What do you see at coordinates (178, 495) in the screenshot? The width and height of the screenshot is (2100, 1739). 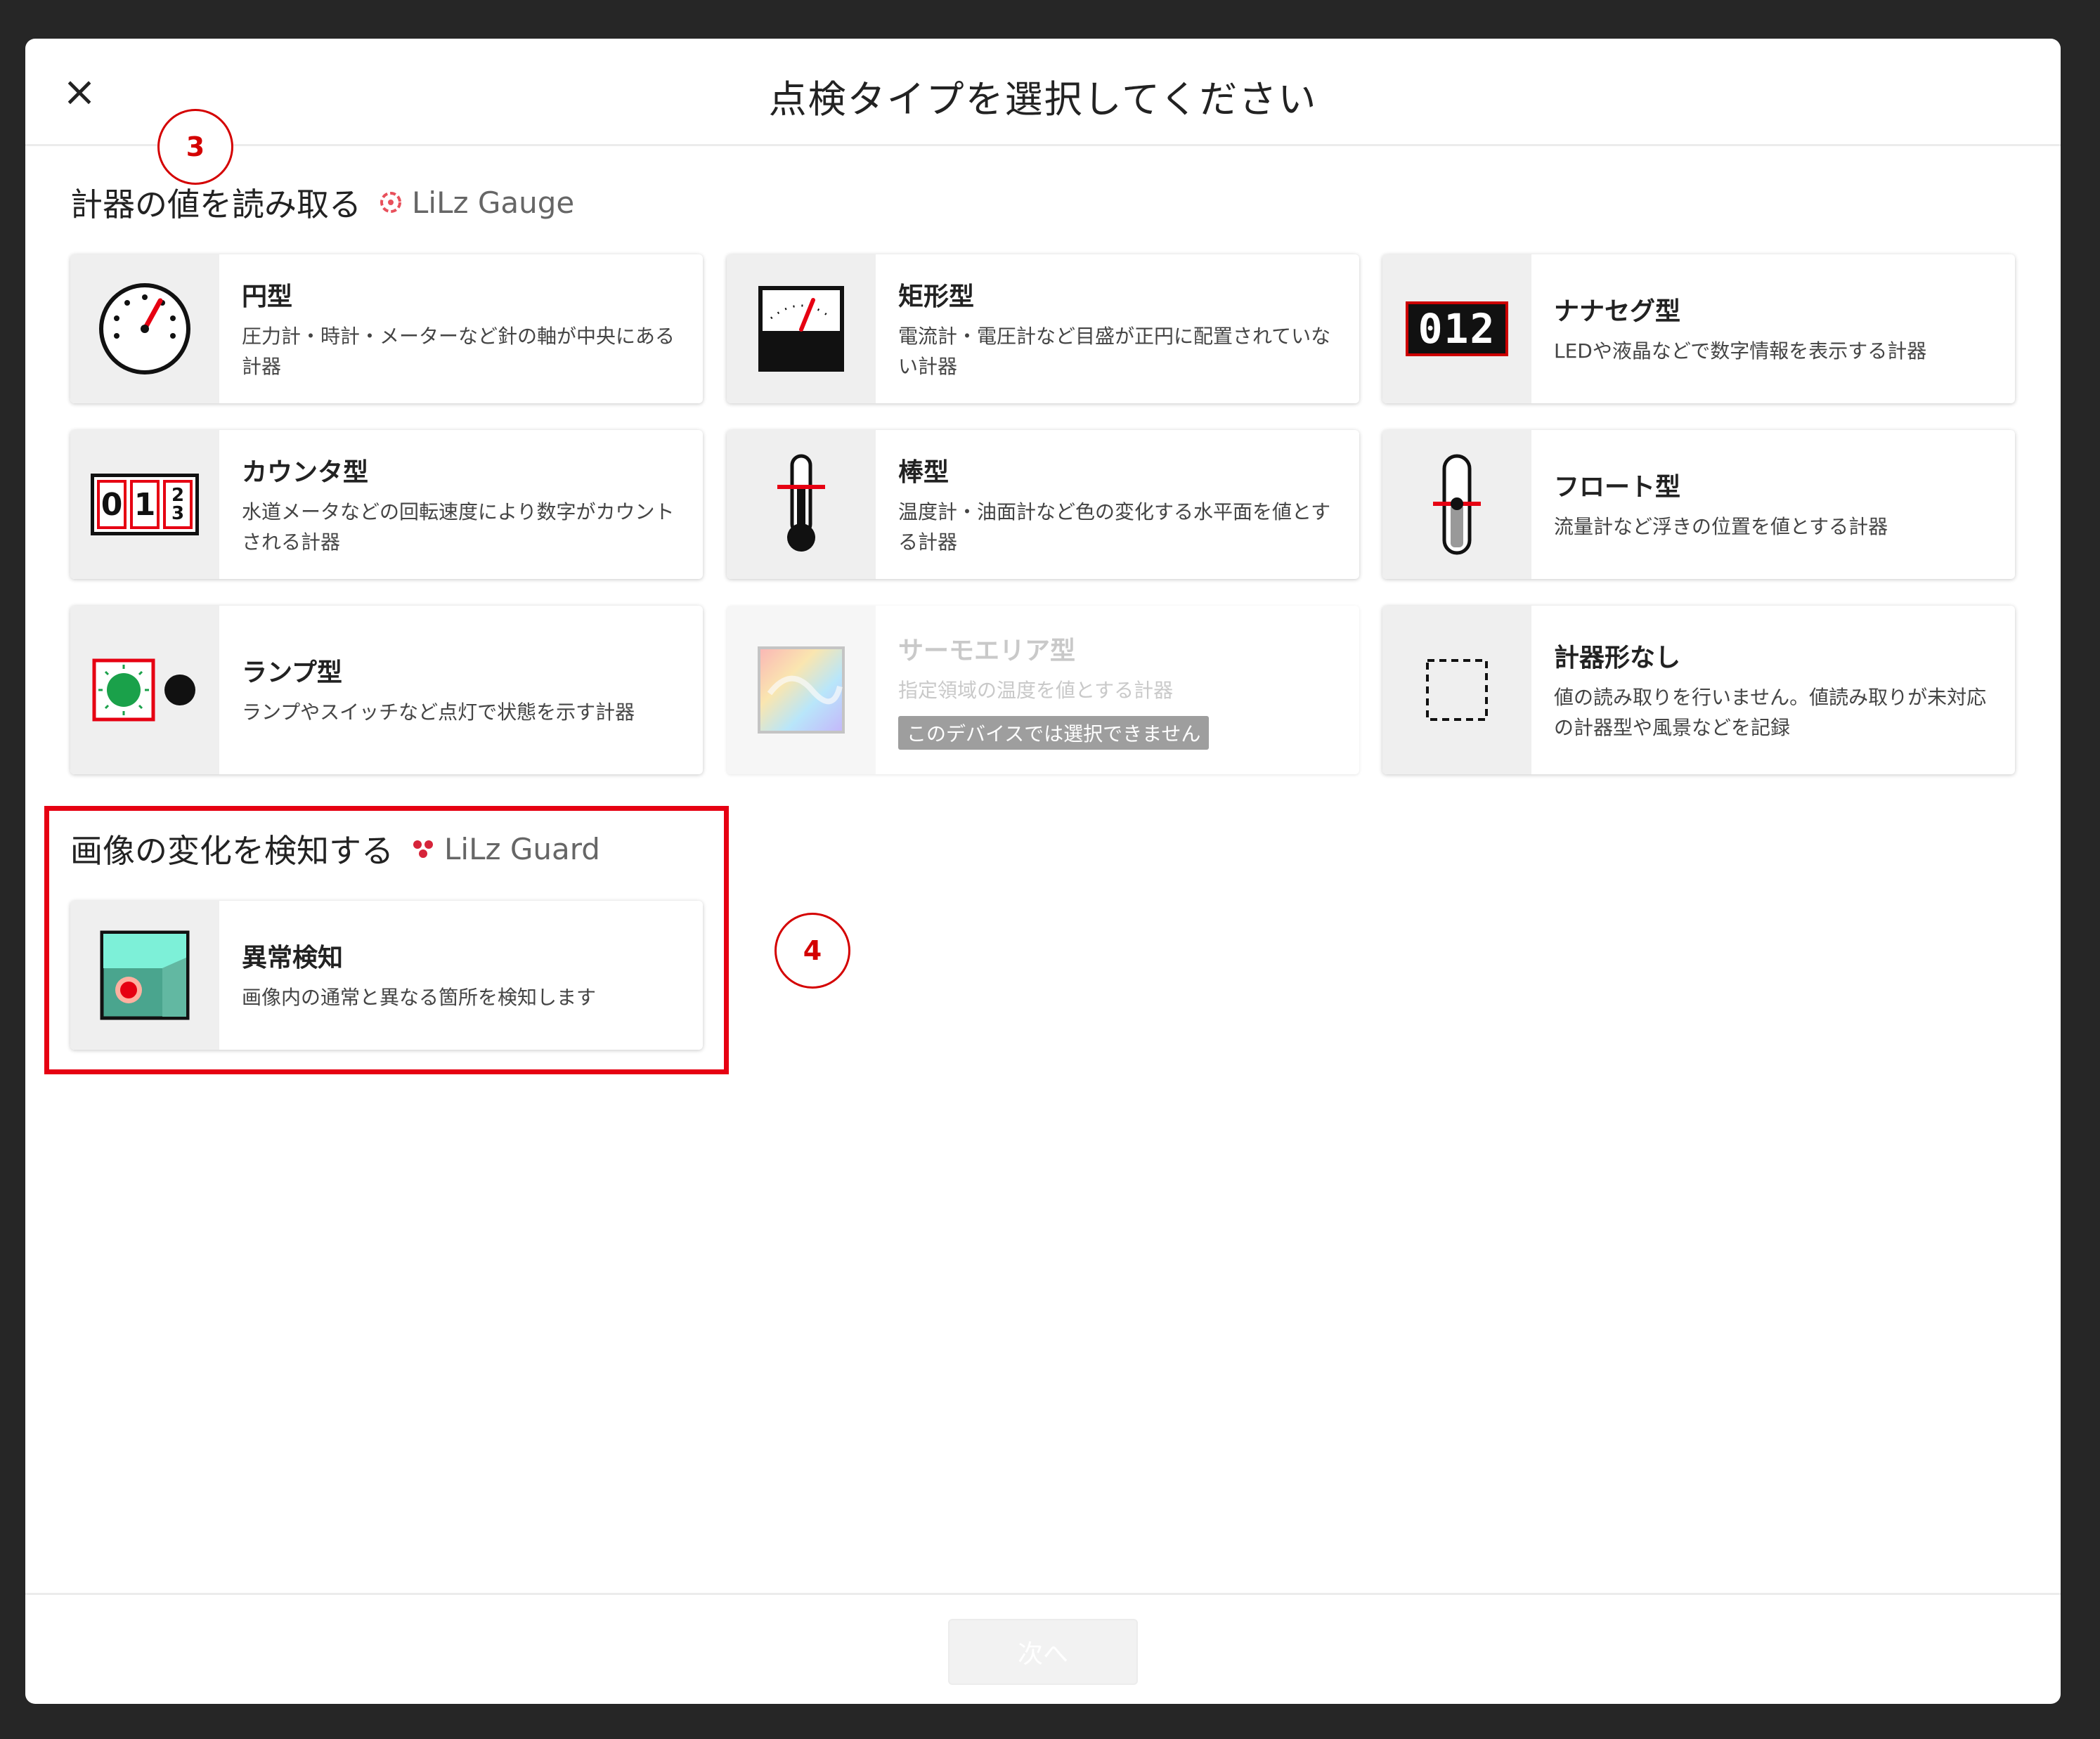 I see `counter-digit-2: 2` at bounding box center [178, 495].